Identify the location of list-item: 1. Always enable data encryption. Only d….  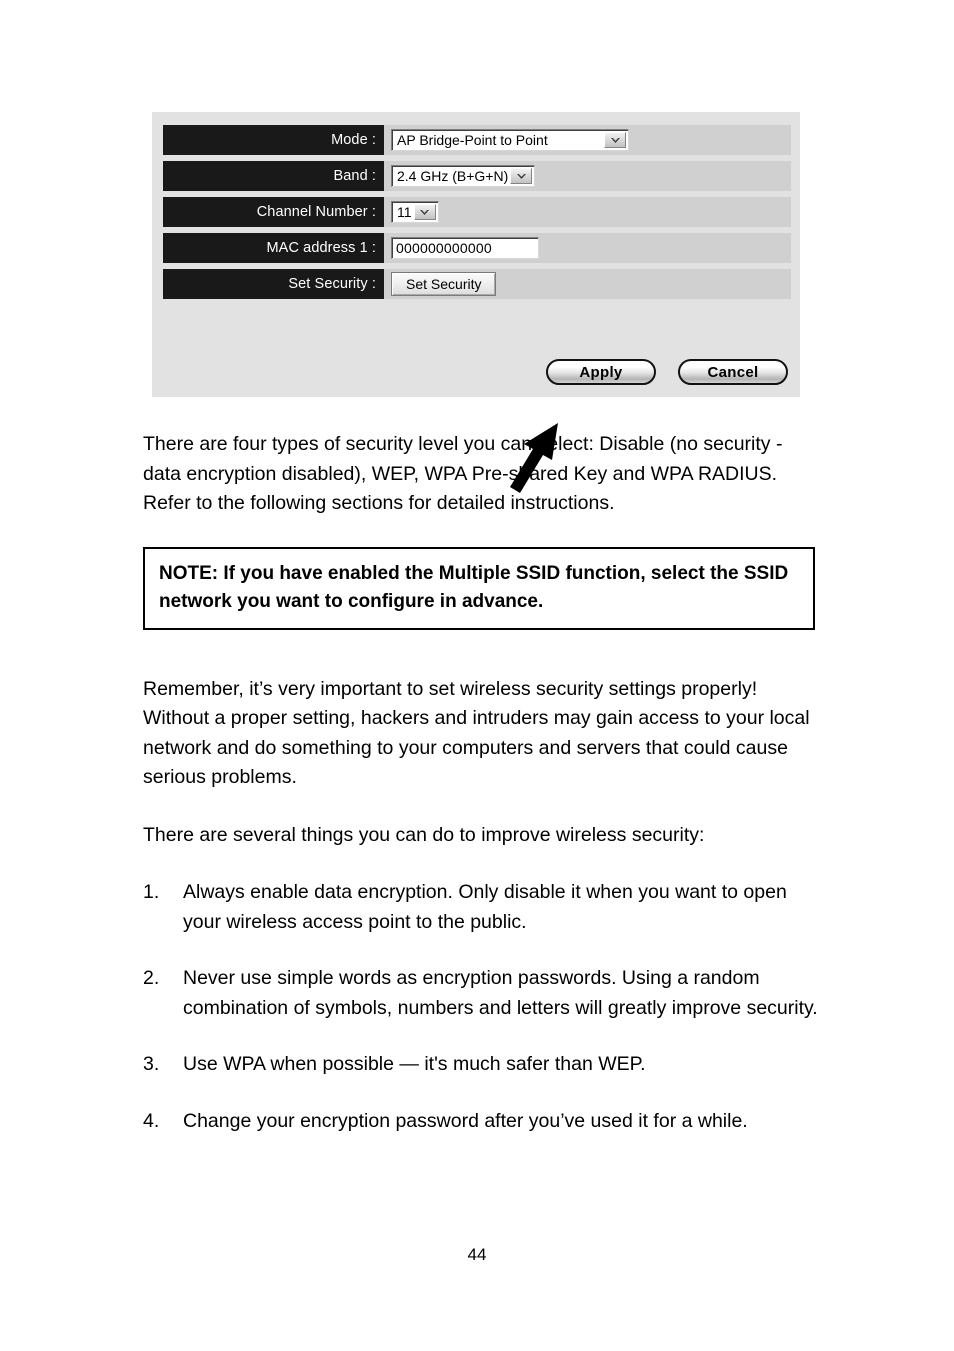
(483, 907).